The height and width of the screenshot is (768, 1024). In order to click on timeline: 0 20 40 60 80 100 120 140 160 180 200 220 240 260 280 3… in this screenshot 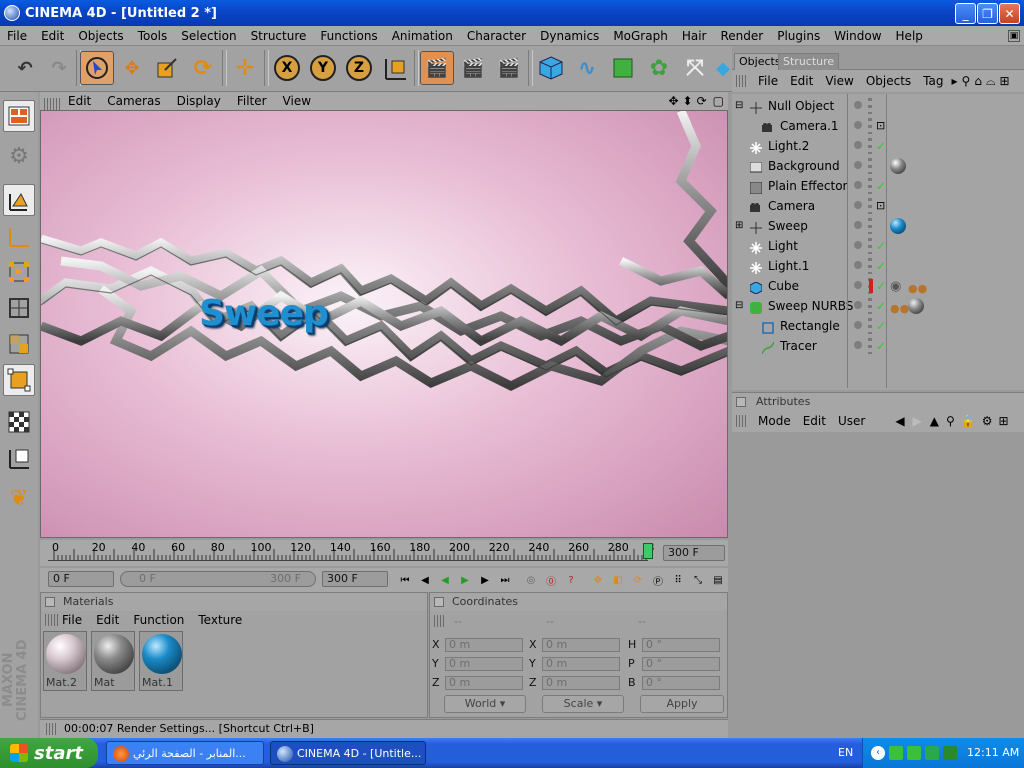, I will do `click(384, 553)`.